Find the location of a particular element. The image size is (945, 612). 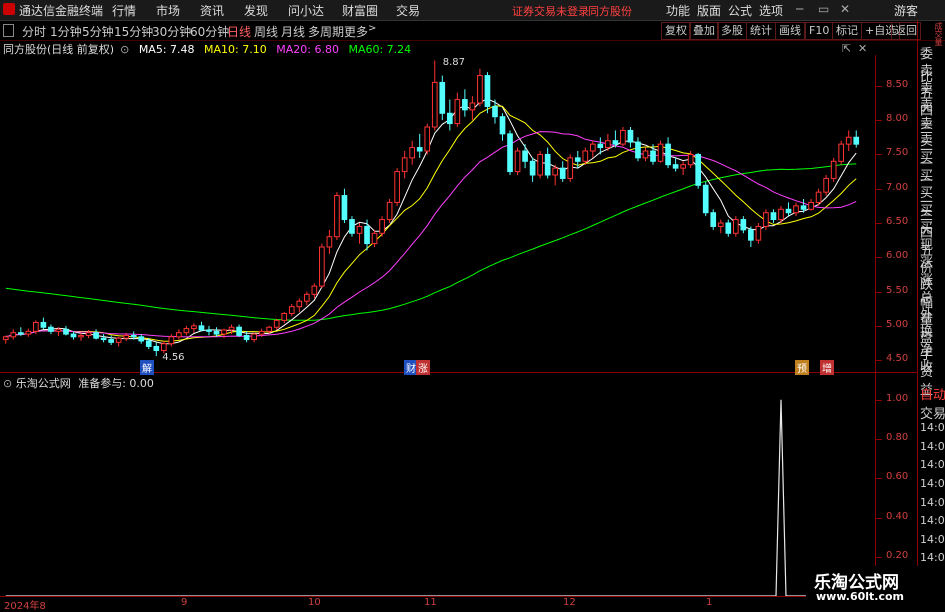

menu-item-zixun: 资讯 is located at coordinates (212, 10).